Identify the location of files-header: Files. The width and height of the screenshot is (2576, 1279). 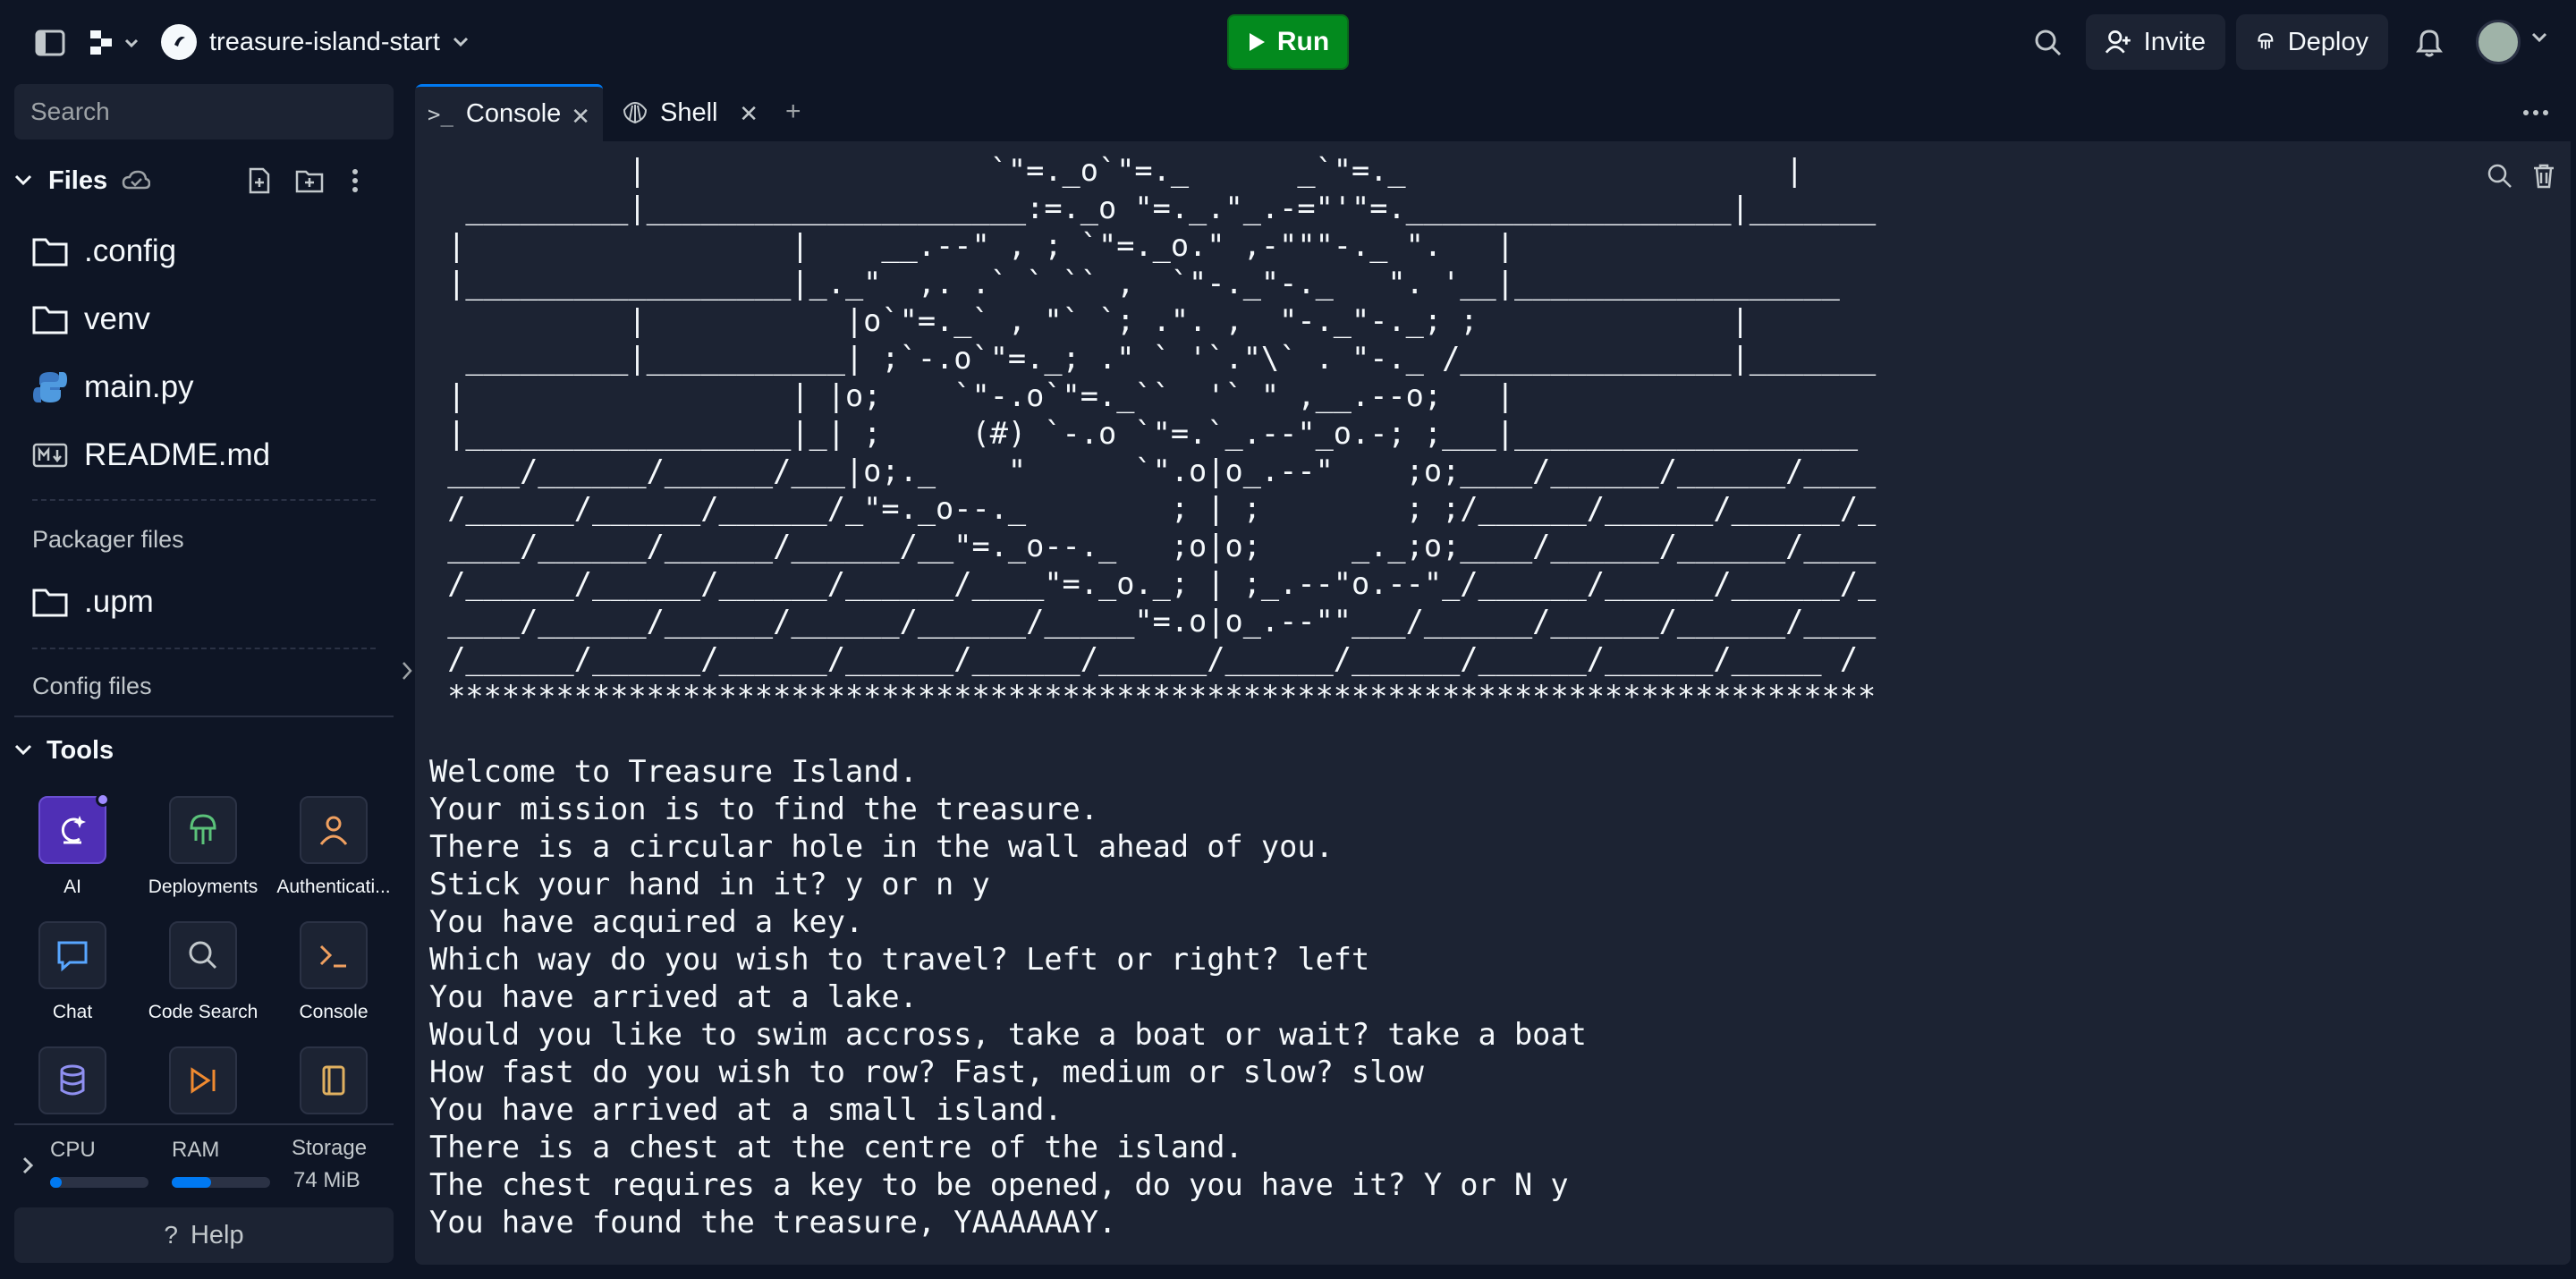
(204, 181).